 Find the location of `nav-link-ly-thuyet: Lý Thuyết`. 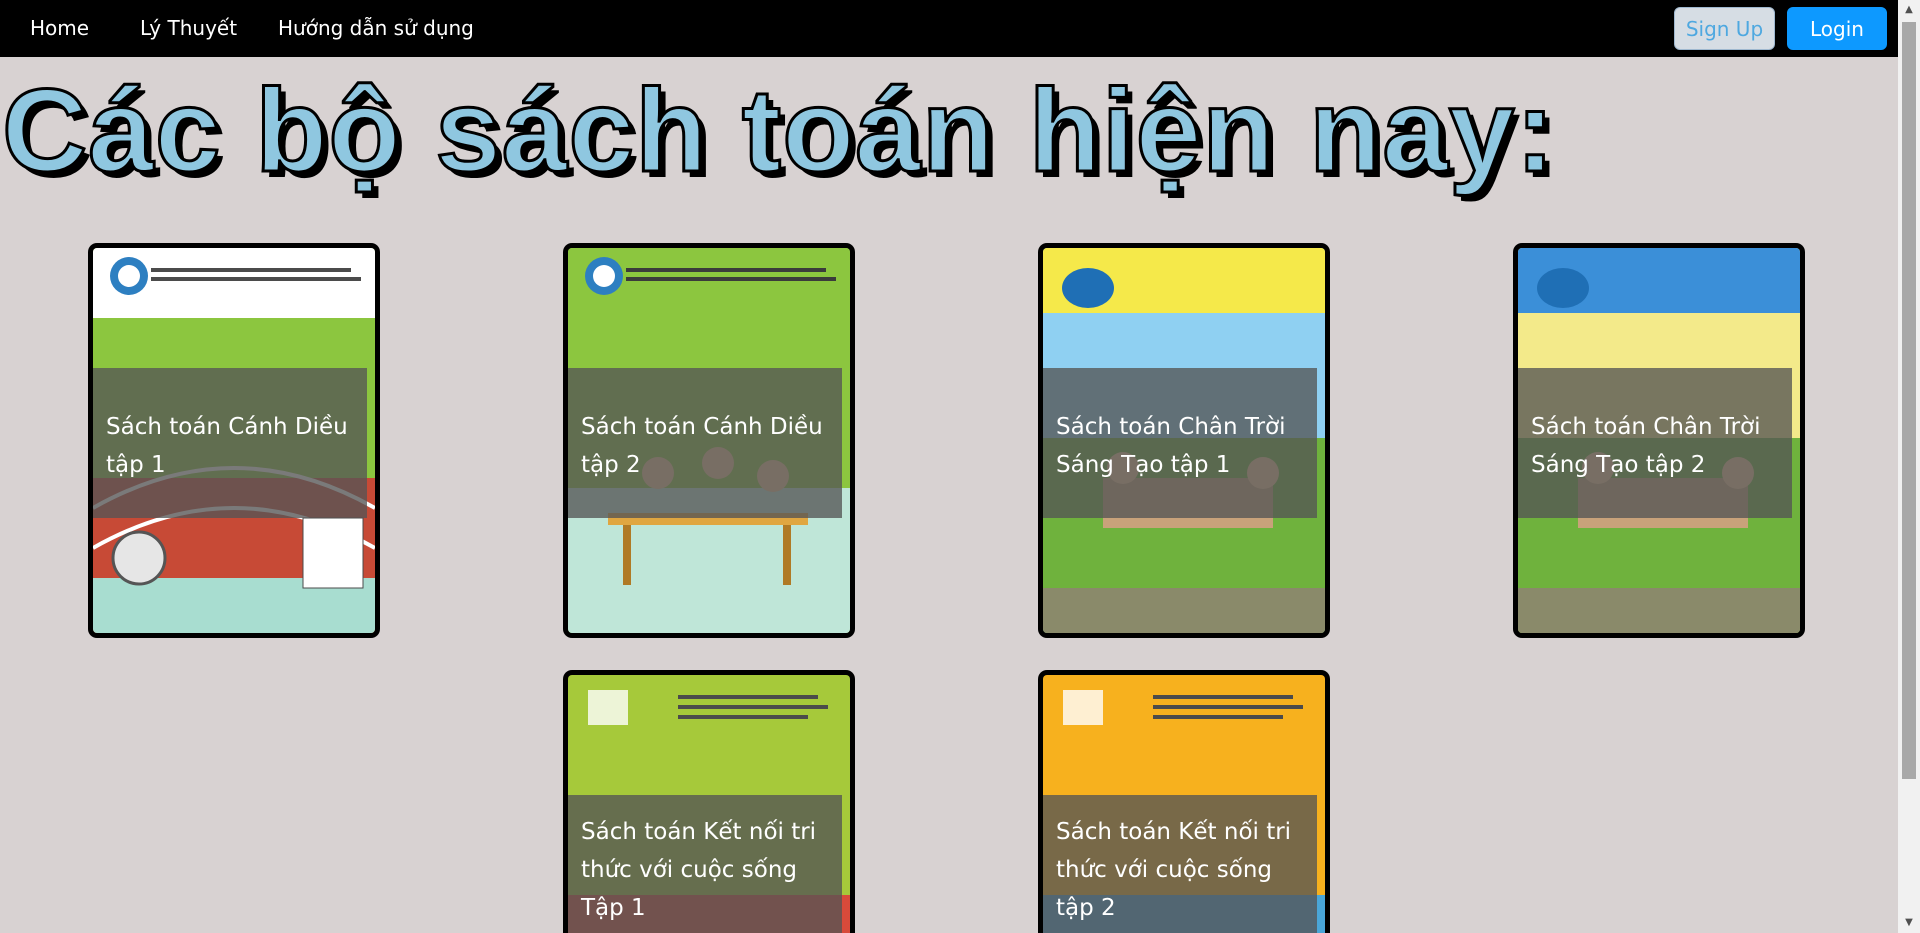

nav-link-ly-thuyet: Lý Thuyết is located at coordinates (188, 28).